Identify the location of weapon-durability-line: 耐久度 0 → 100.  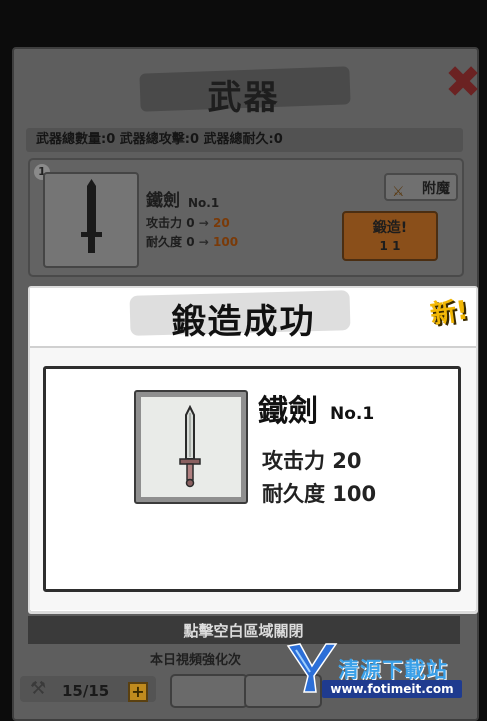
(192, 241).